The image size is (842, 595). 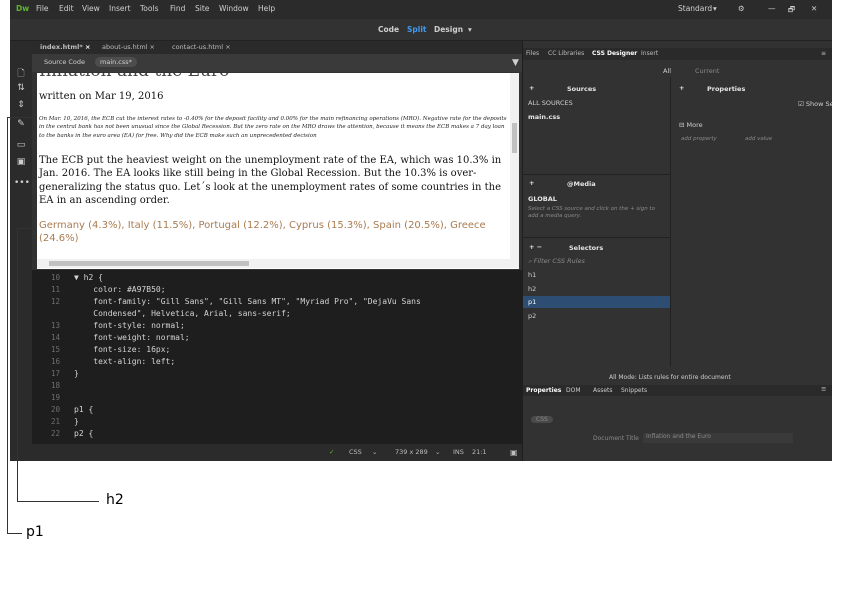 What do you see at coordinates (532, 275) in the screenshot?
I see `selector-h1: h1` at bounding box center [532, 275].